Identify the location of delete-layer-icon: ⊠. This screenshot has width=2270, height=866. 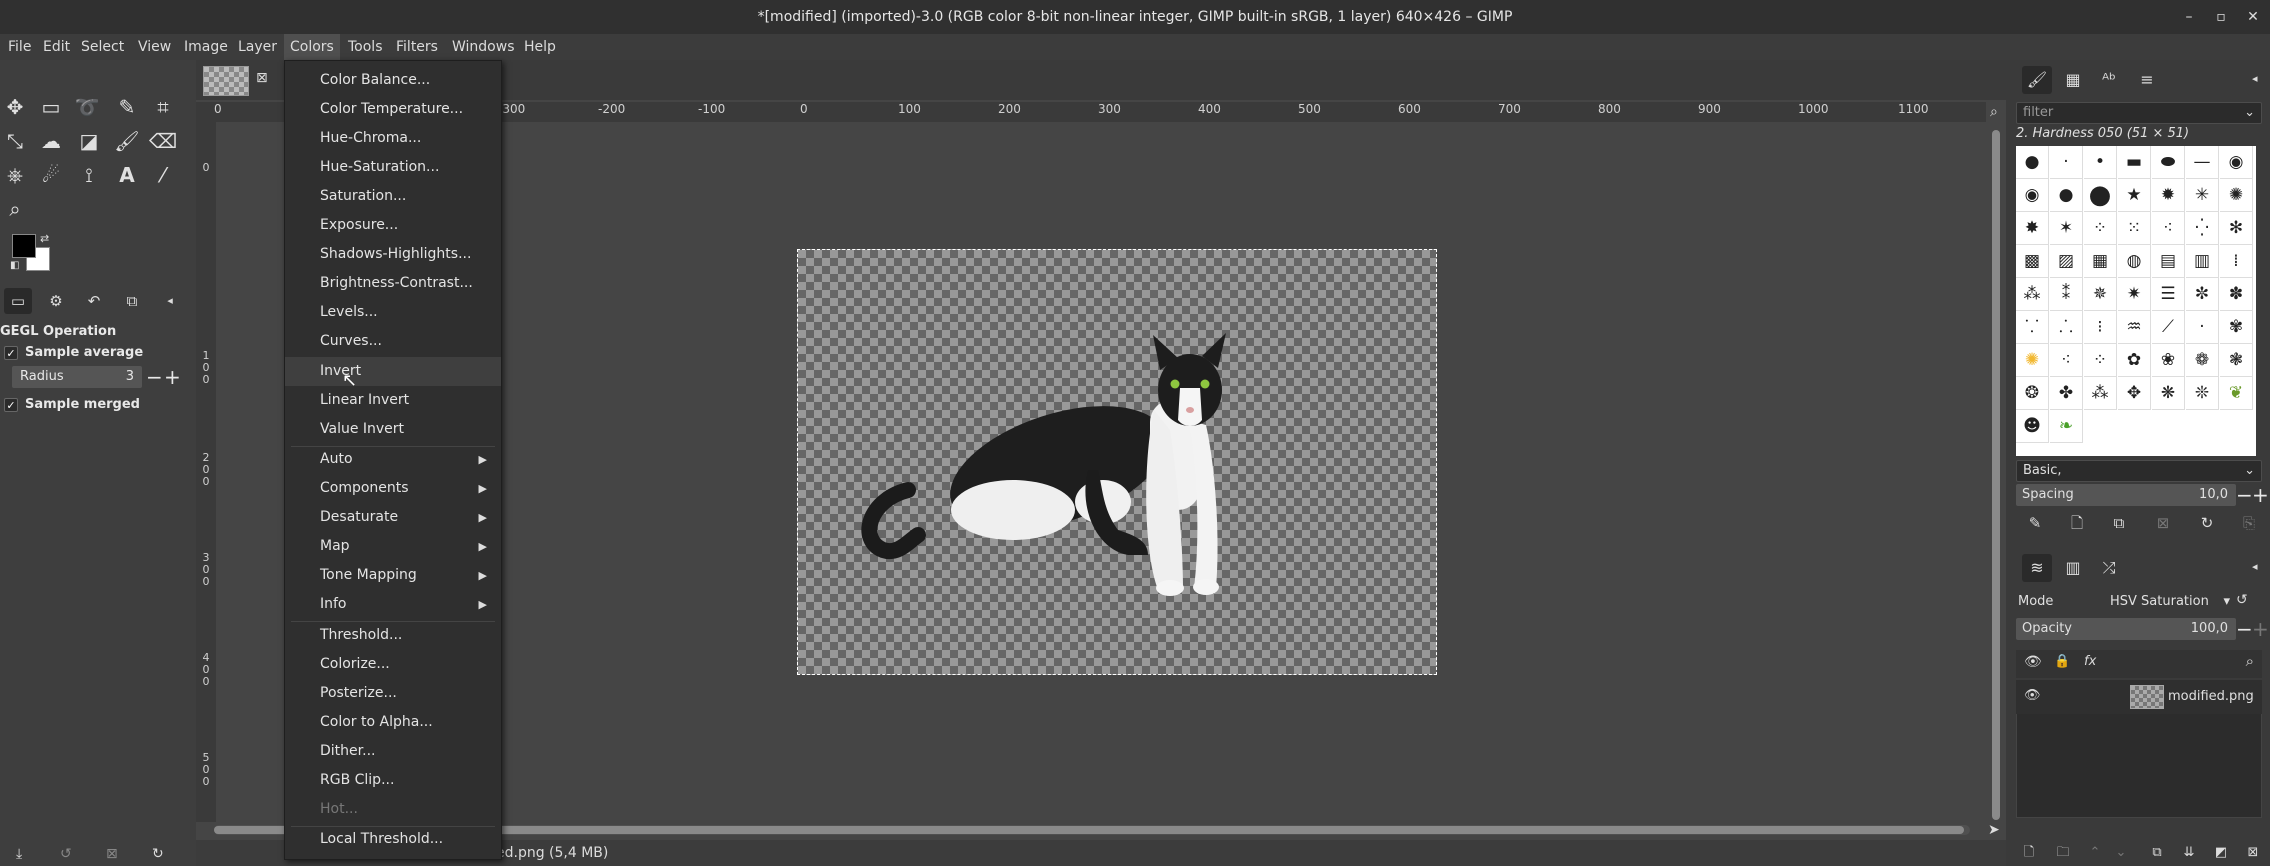
(2253, 853).